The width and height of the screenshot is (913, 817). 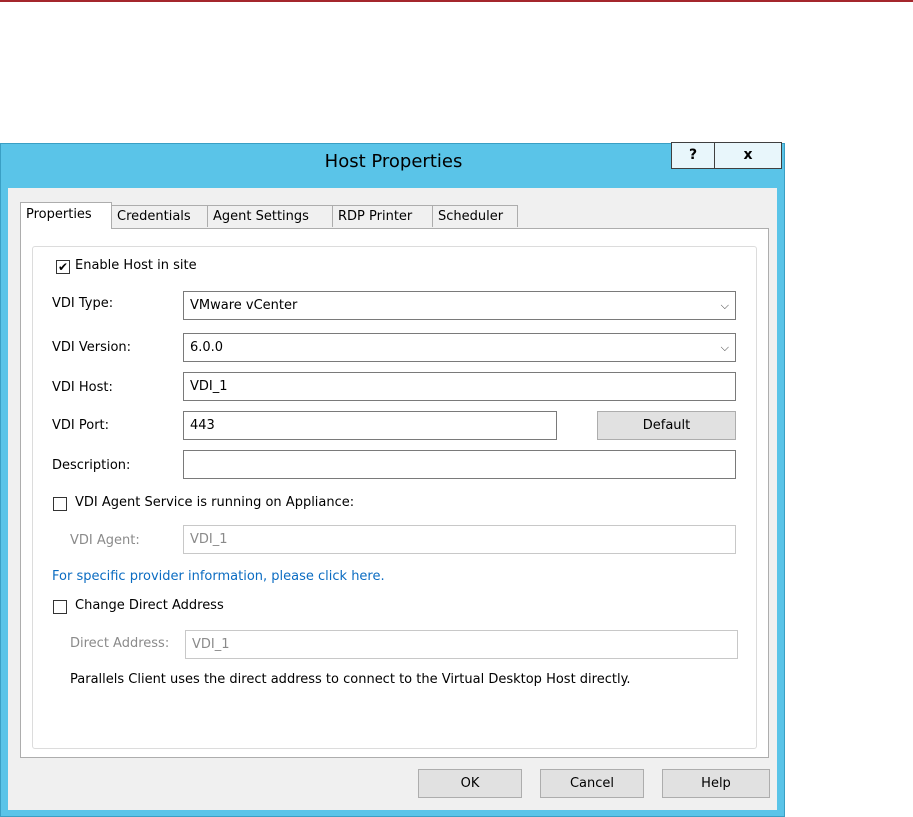 I want to click on description-input, so click(x=459, y=464).